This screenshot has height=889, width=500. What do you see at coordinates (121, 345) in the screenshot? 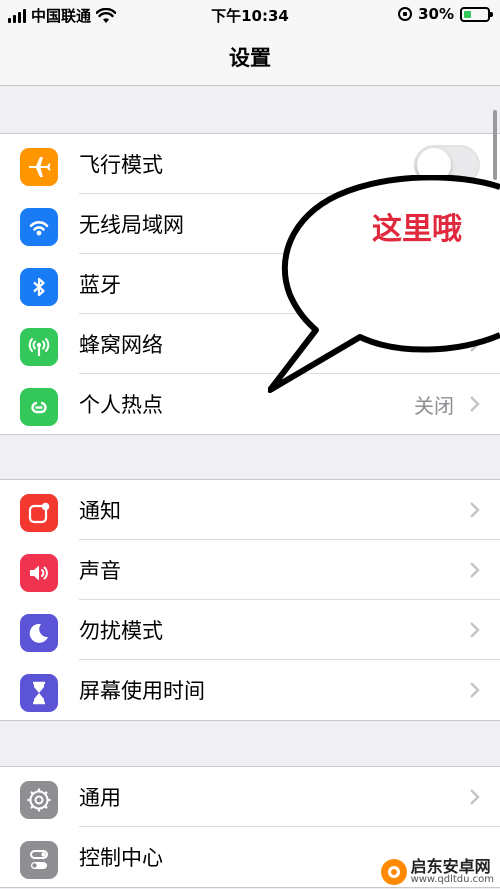
I see `row-label: 蜂窝网络` at bounding box center [121, 345].